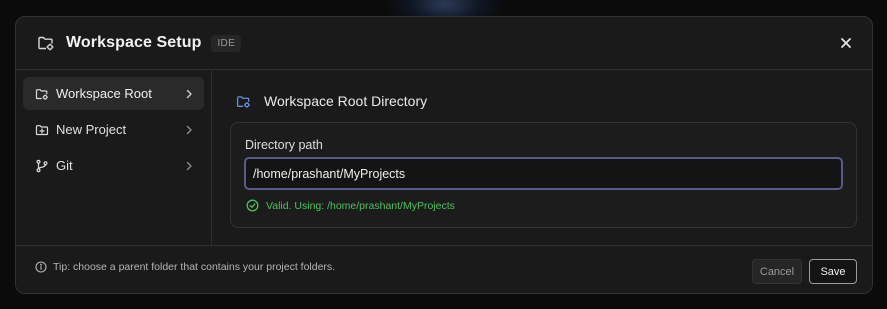  What do you see at coordinates (252, 205) in the screenshot?
I see `check-circle-icon` at bounding box center [252, 205].